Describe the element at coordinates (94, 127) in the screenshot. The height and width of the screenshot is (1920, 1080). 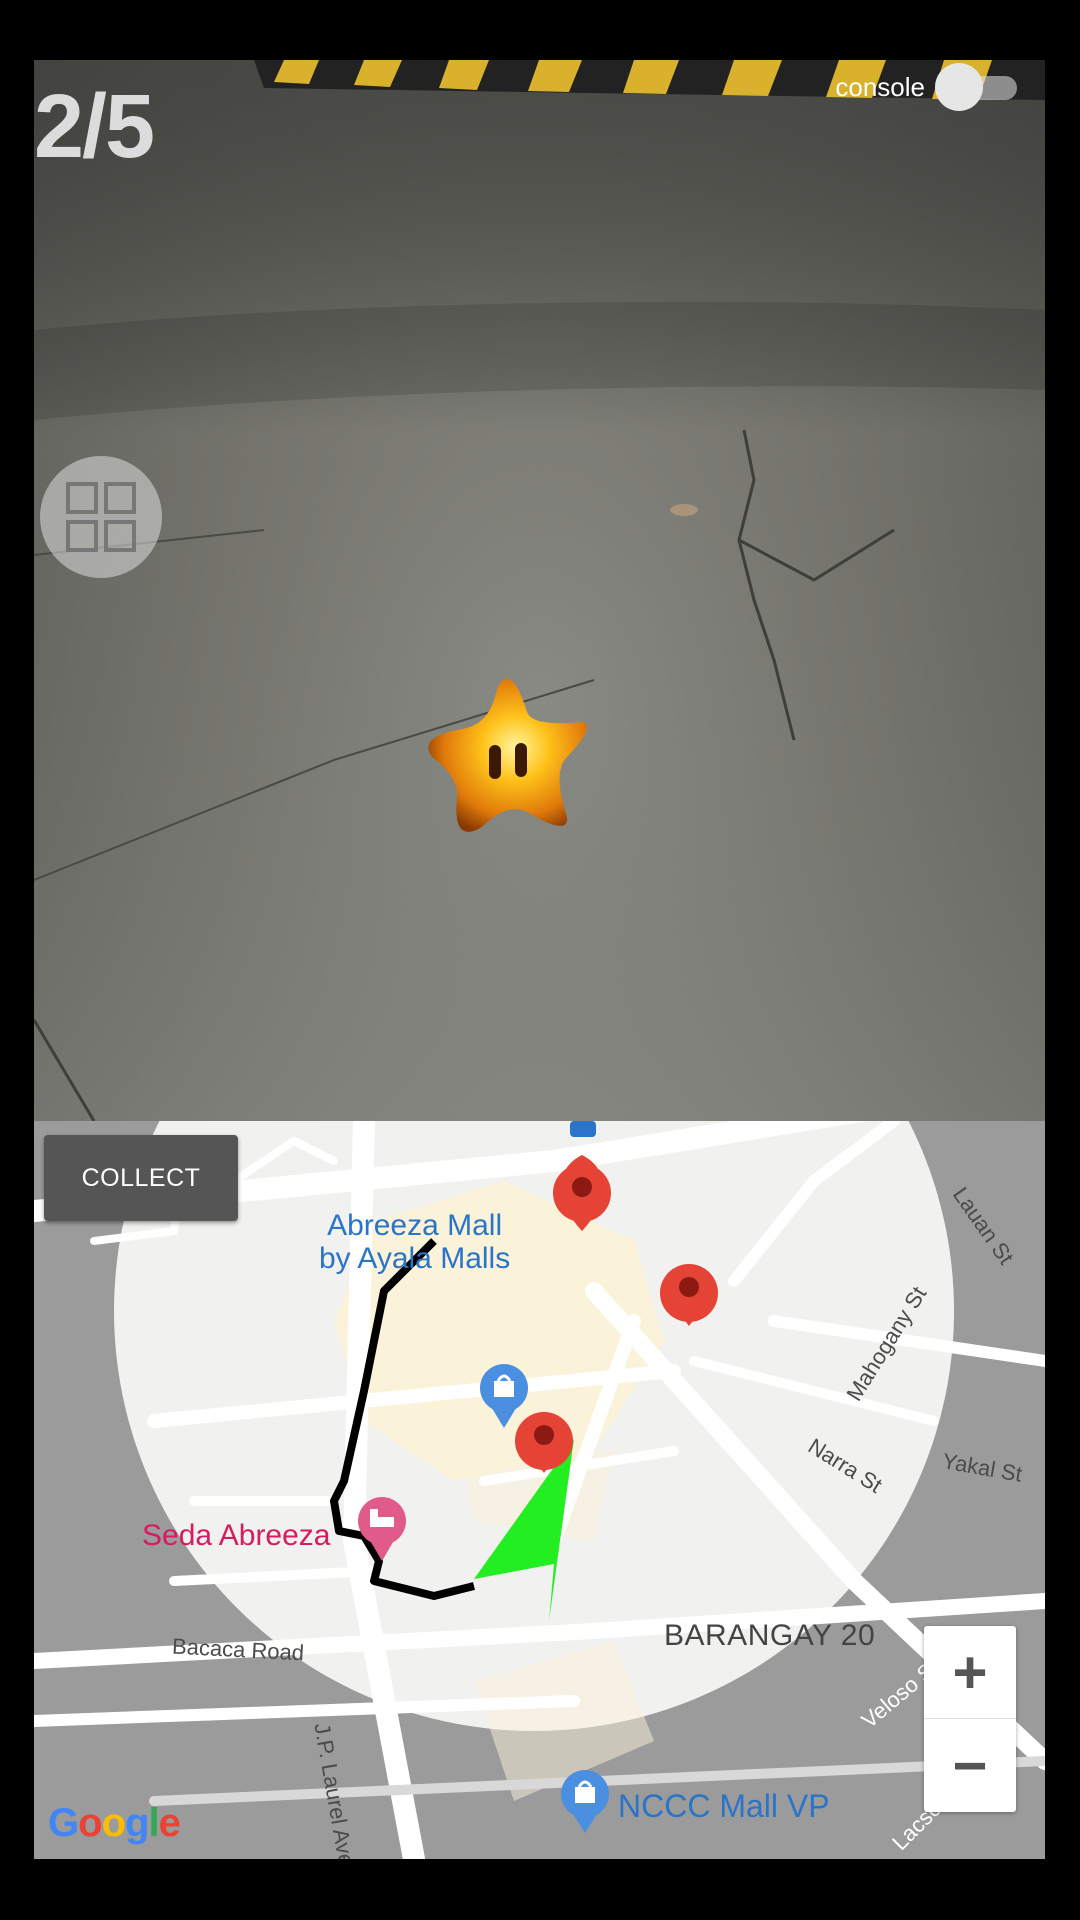
I see `progress-counter: 2/5` at that location.